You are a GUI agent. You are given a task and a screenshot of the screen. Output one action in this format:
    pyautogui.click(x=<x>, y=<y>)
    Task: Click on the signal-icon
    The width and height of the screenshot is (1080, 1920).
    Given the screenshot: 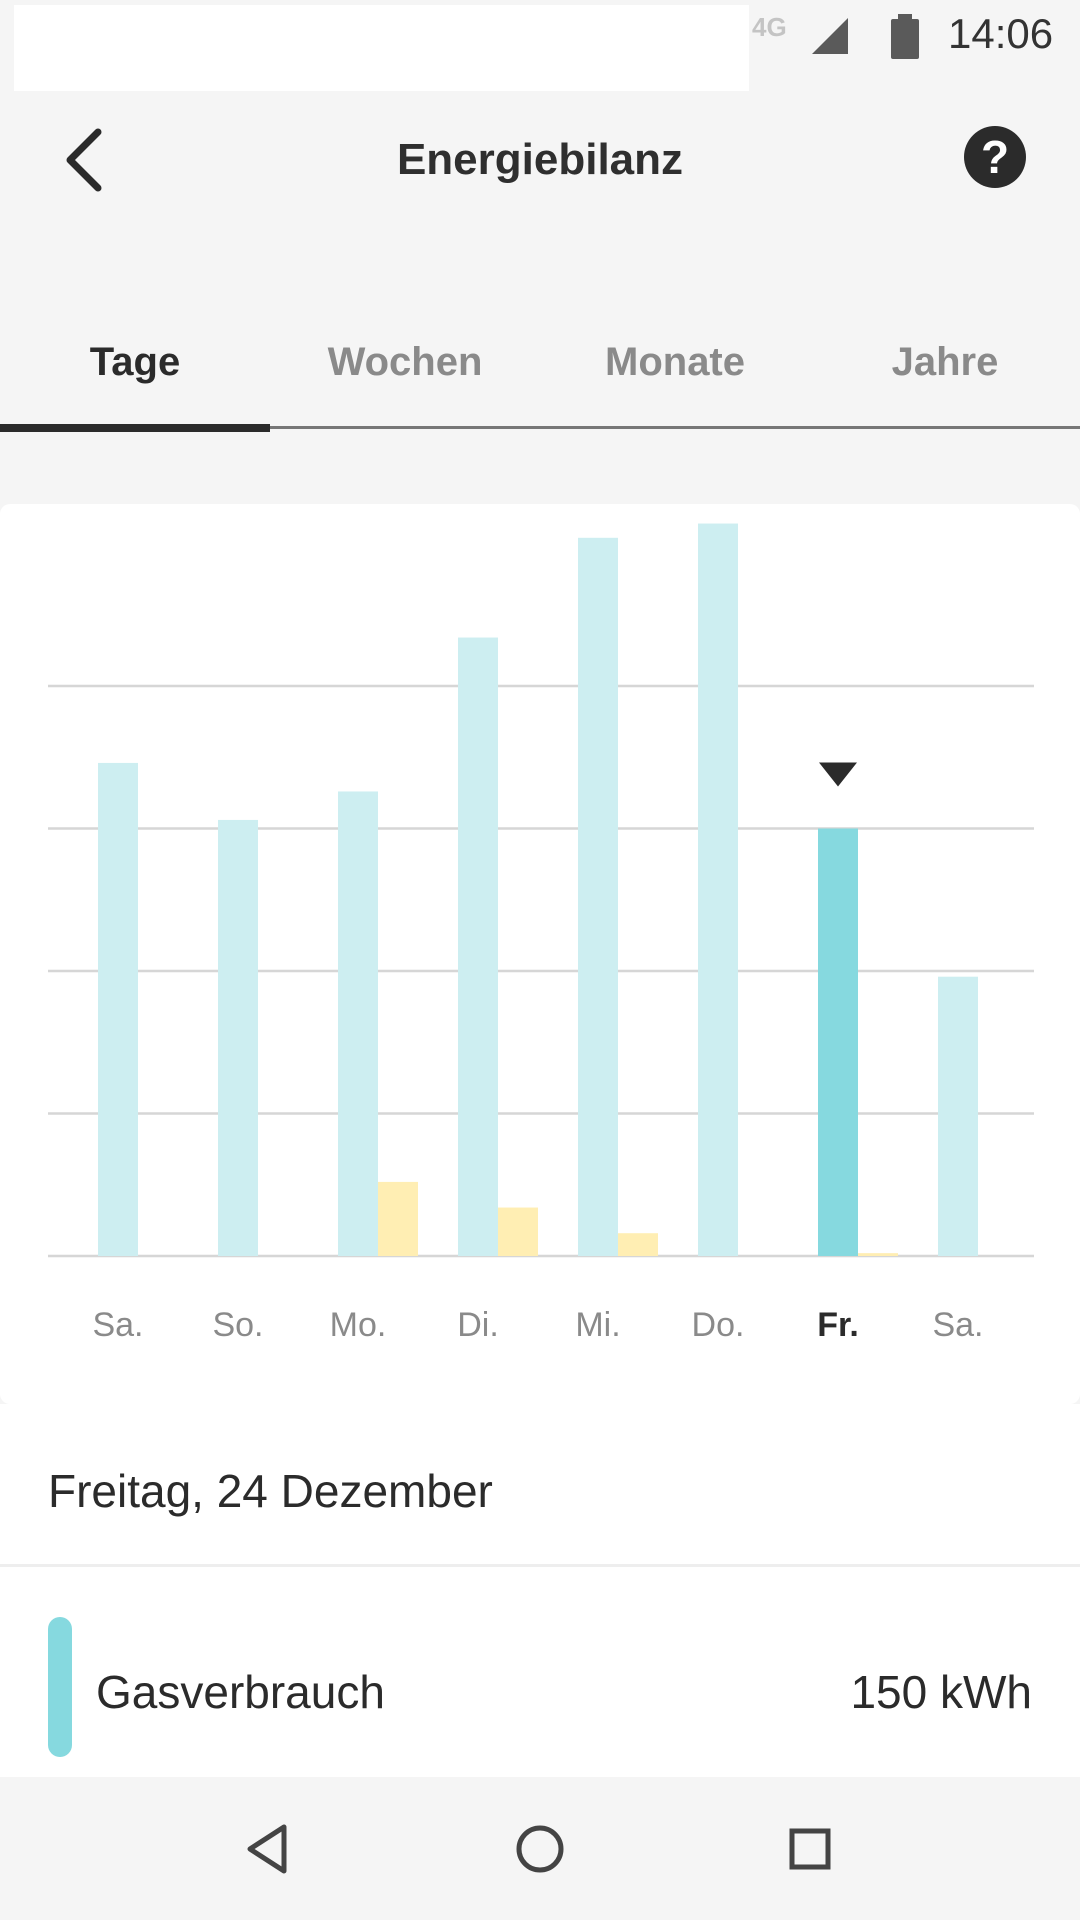 What is the action you would take?
    pyautogui.click(x=830, y=36)
    